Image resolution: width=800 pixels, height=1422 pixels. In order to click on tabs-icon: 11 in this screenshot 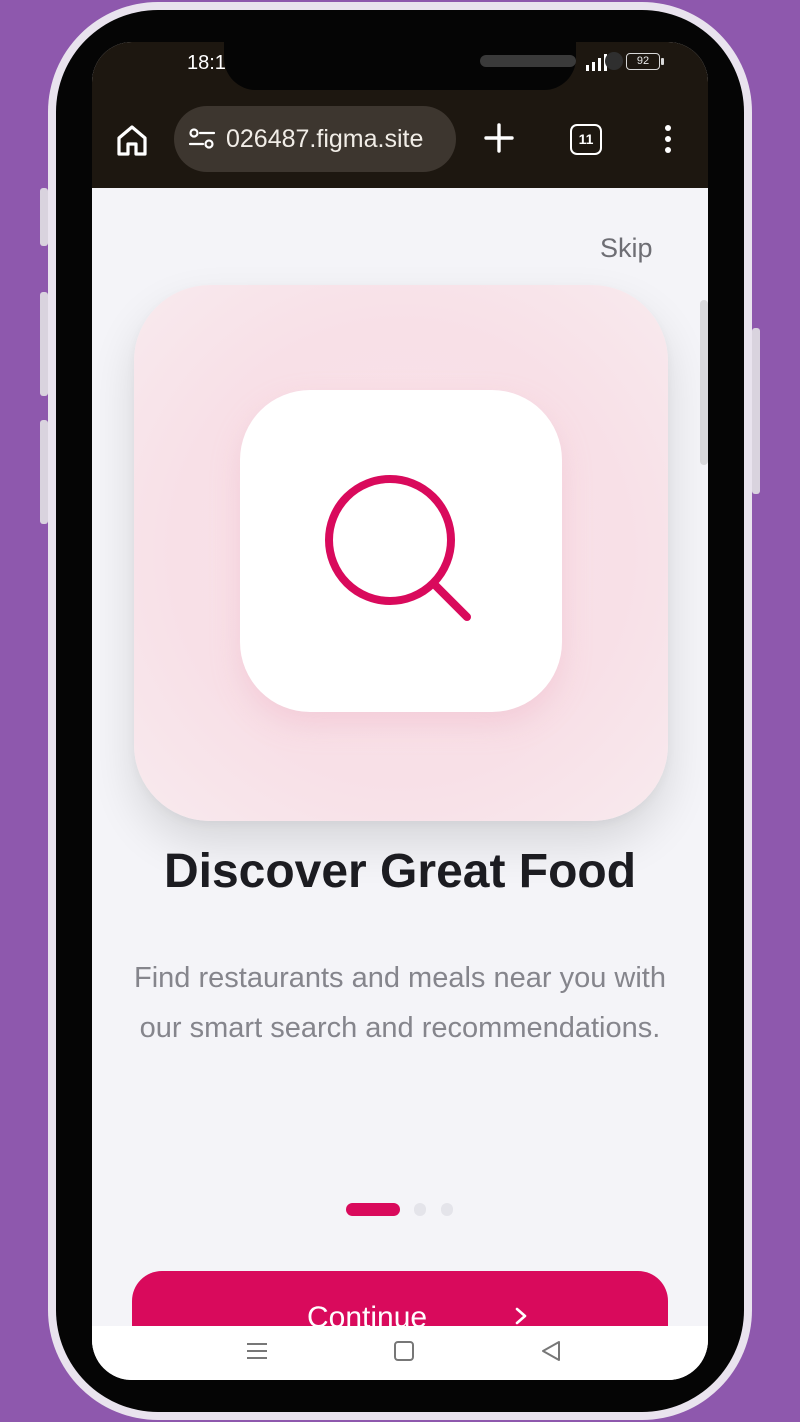, I will do `click(586, 139)`.